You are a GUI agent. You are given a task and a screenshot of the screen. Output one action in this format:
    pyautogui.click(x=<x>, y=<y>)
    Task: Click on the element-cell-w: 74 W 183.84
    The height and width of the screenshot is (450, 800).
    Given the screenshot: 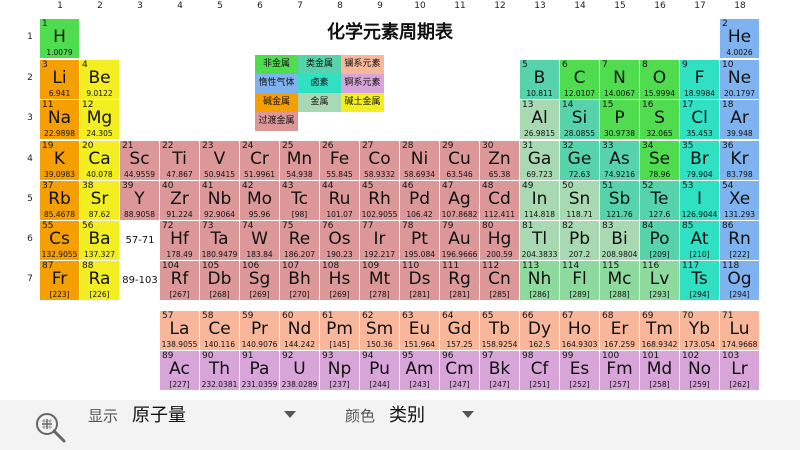 What is the action you would take?
    pyautogui.click(x=259, y=240)
    